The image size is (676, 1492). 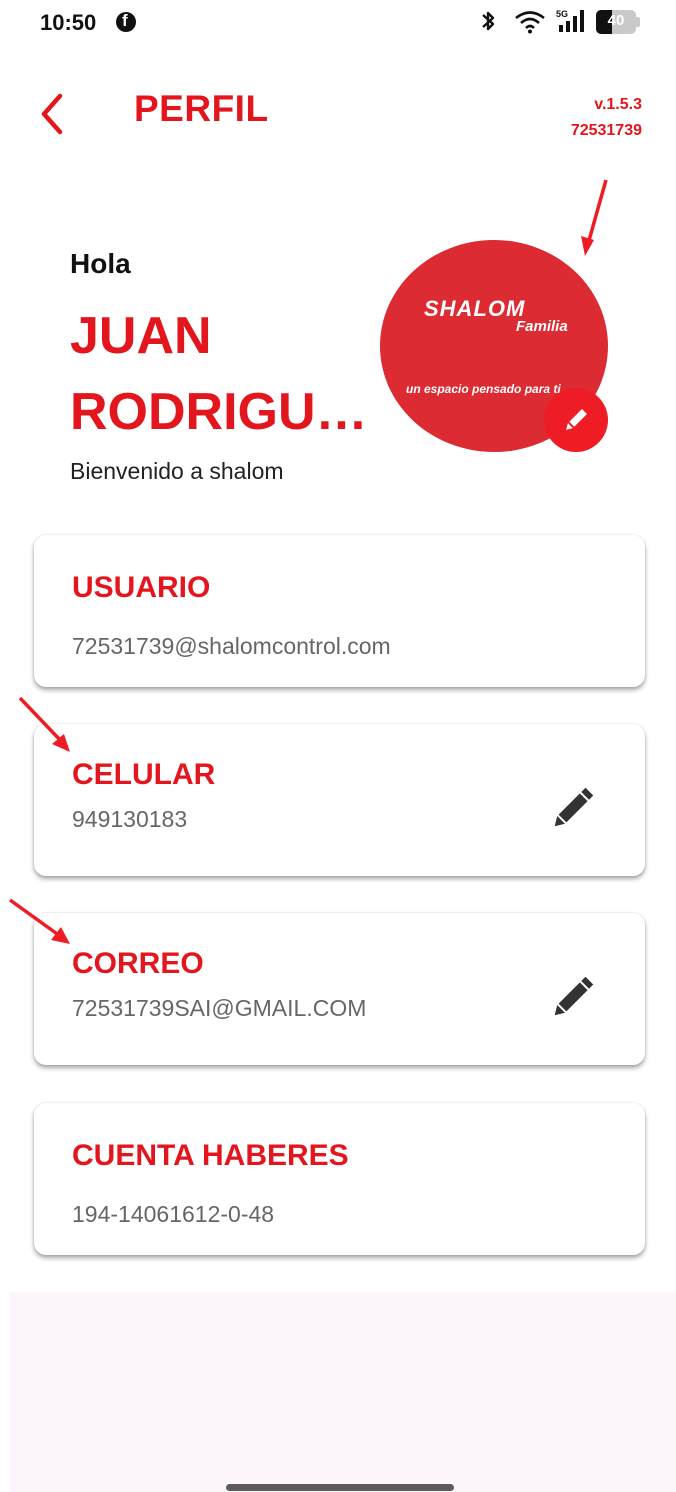 What do you see at coordinates (343, 1392) in the screenshot?
I see `bottom-panel` at bounding box center [343, 1392].